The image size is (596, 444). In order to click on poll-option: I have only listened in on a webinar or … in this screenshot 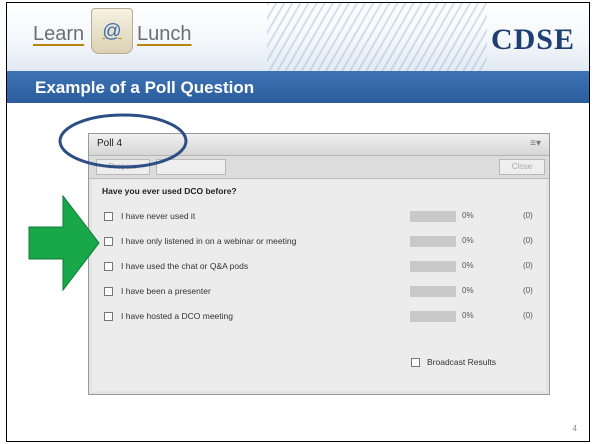, I will do `click(322, 243)`.